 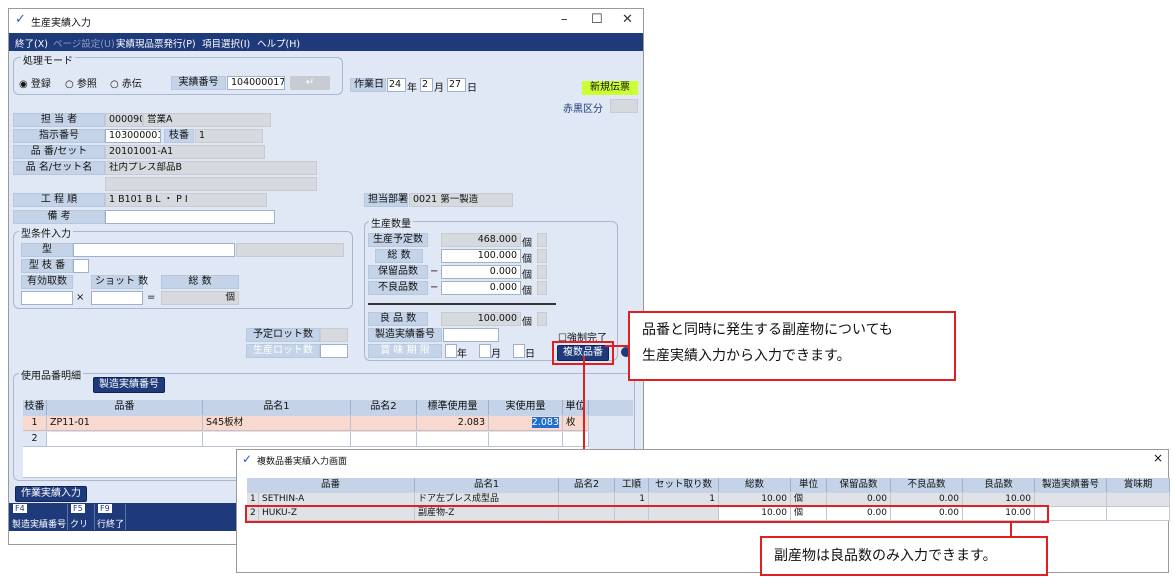 I want to click on akakuro-label: 赤黒区分, so click(x=583, y=109).